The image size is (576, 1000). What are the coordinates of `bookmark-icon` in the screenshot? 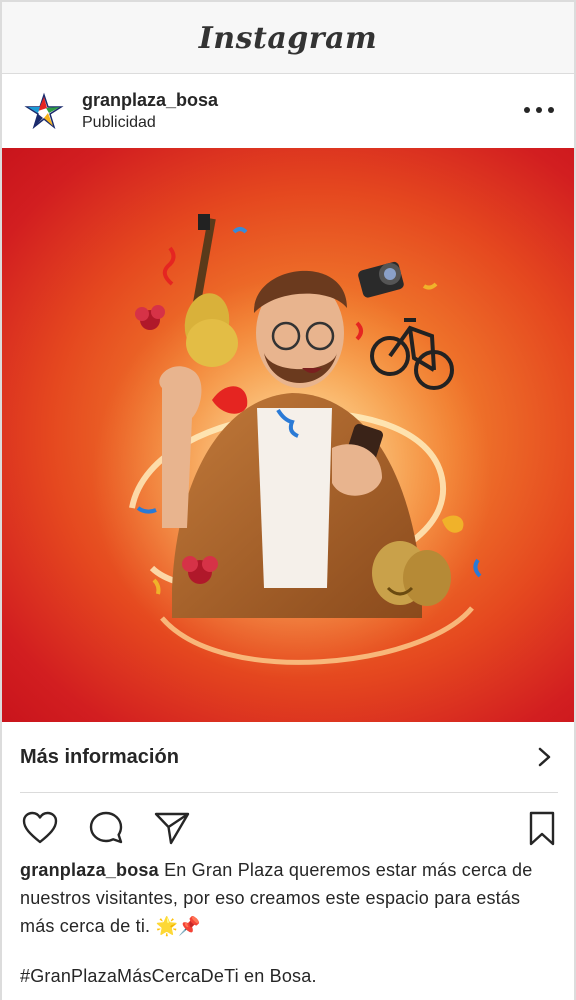 It's located at (542, 828).